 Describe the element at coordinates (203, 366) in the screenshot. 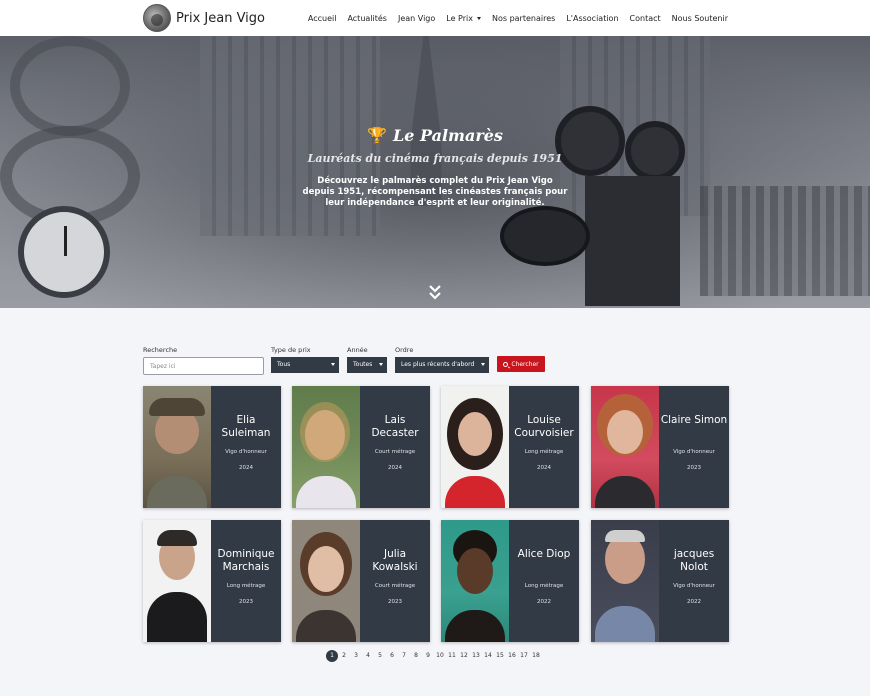

I see `search-input: Tapez ici` at that location.